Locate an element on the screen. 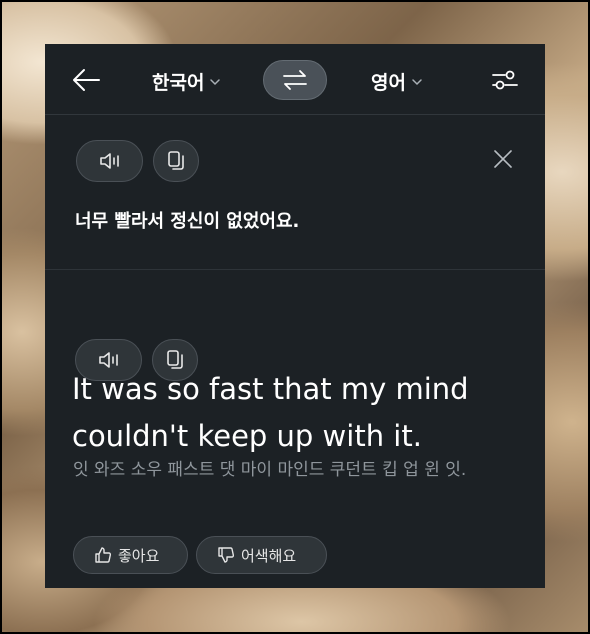  back-arrow-icon is located at coordinates (86, 80).